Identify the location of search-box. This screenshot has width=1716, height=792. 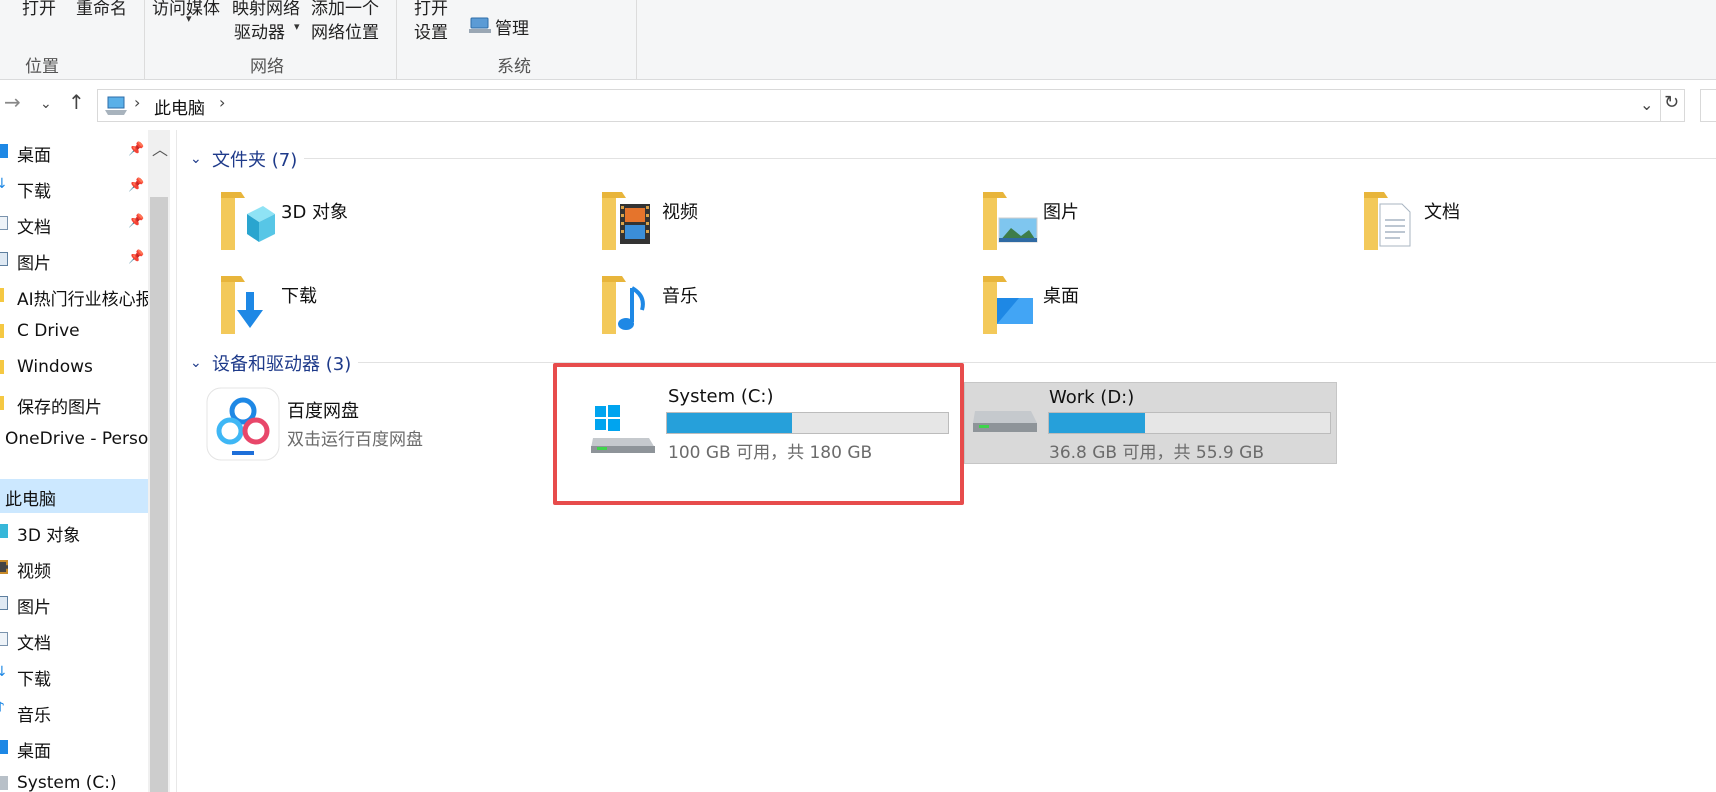
(1708, 105).